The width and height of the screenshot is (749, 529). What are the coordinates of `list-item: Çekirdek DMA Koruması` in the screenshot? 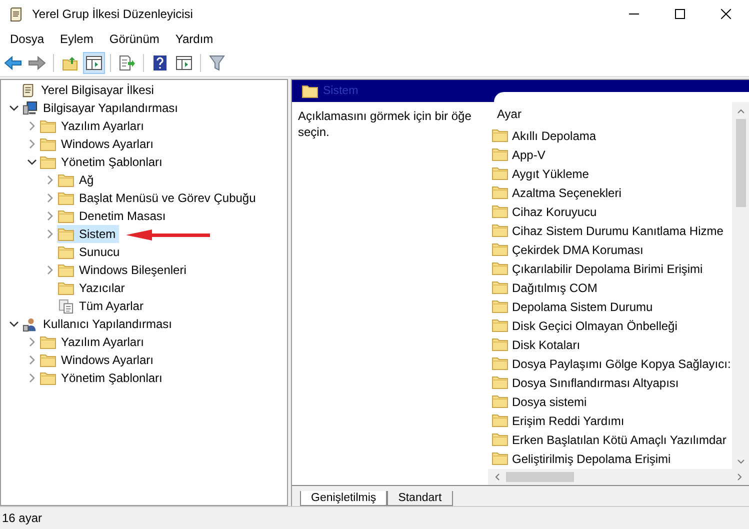 It's located at (610, 249).